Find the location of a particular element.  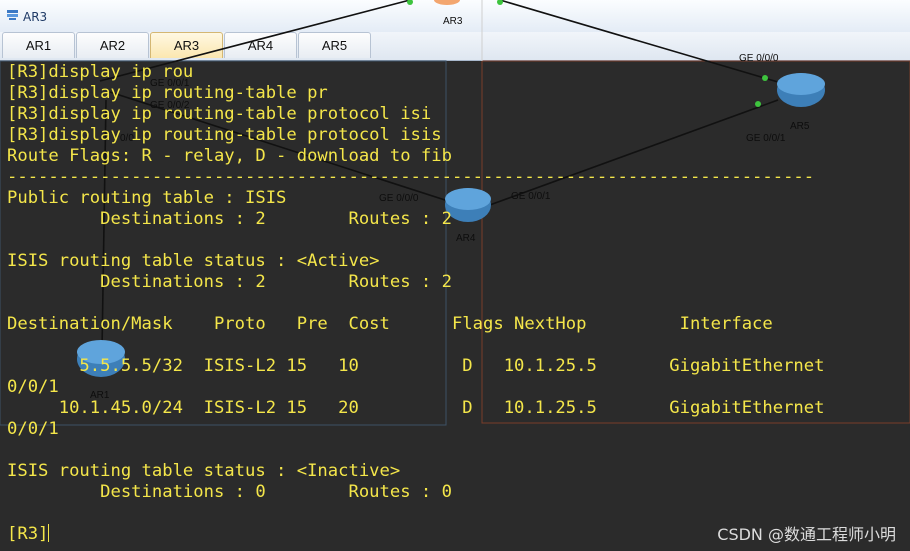

terminal-line: [R3]display ip rou is located at coordinates (100, 72).